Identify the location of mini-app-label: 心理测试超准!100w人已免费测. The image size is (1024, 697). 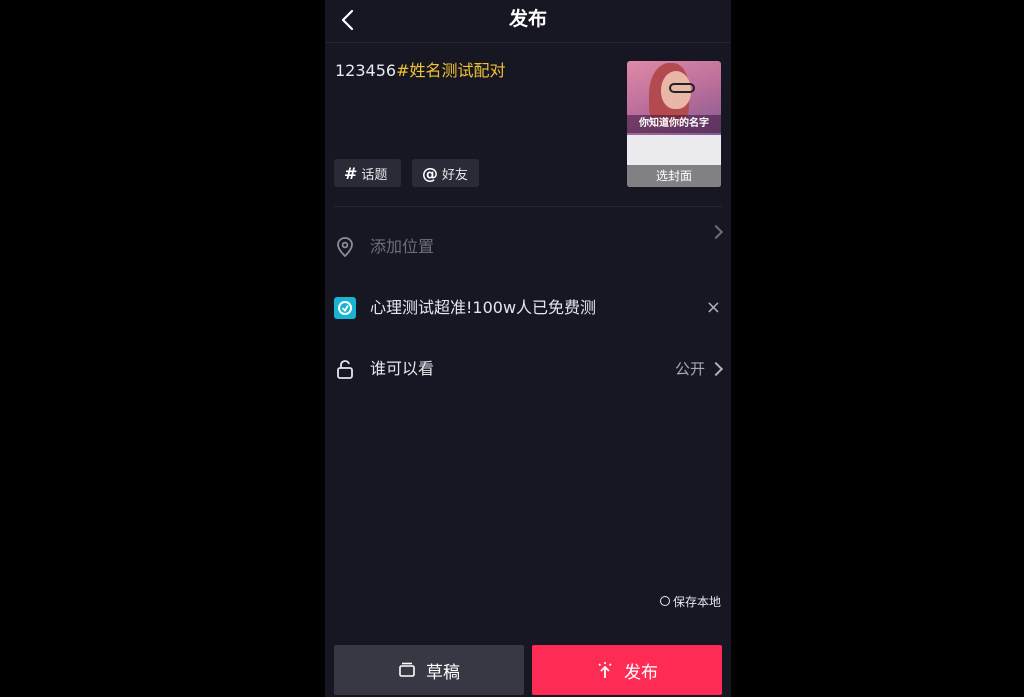
(483, 307).